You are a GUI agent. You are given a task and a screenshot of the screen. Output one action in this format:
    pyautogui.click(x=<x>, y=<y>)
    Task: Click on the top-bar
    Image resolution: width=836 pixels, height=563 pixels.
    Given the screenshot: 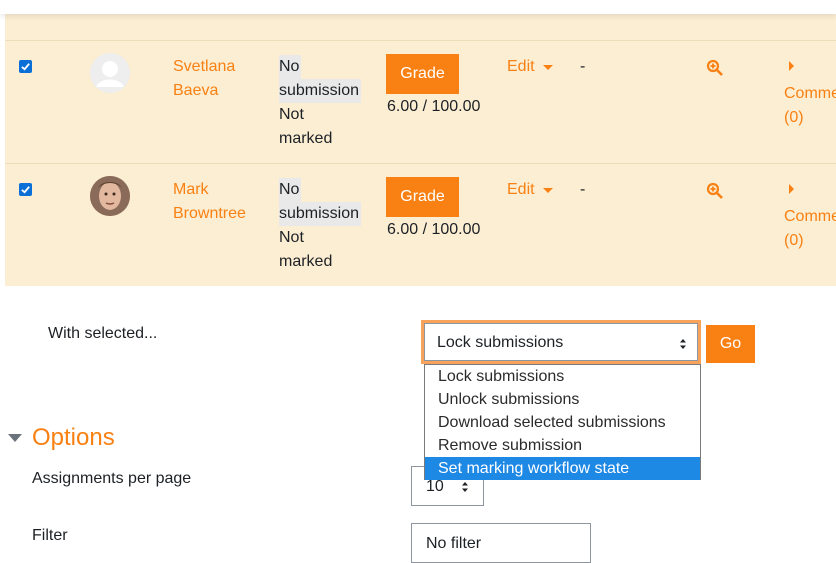 What is the action you would take?
    pyautogui.click(x=418, y=7)
    